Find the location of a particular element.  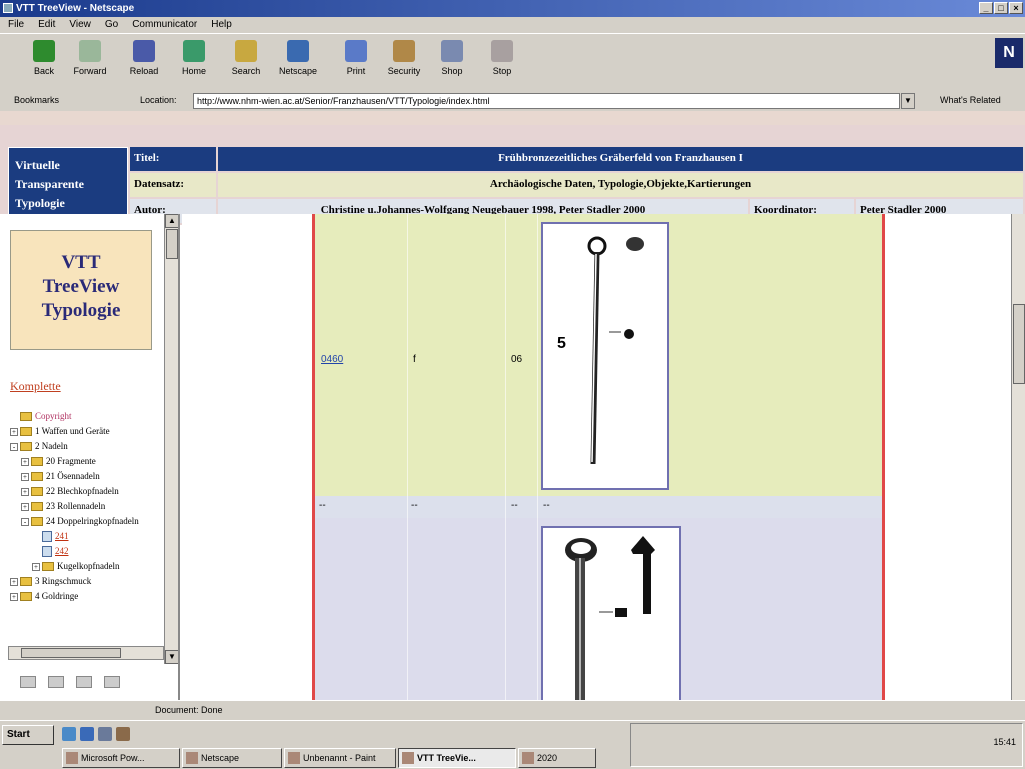

tree-node: Copyright is located at coordinates (87, 416).